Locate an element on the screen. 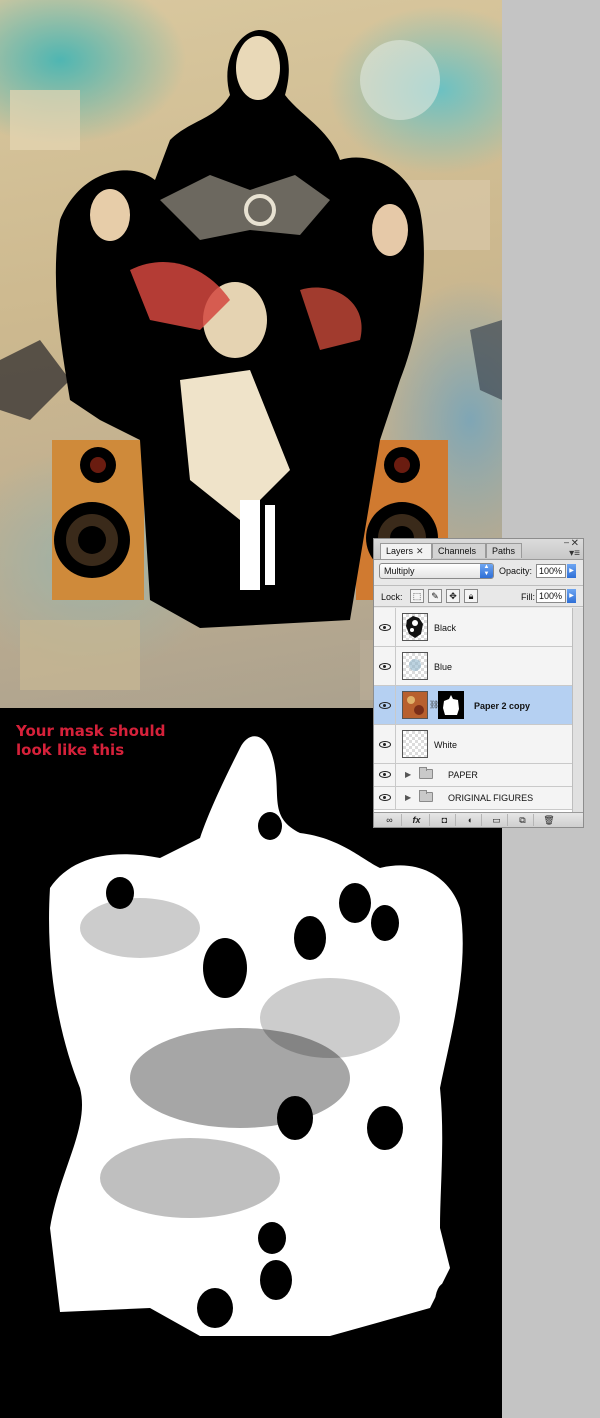  options-row: Multiply ▲ ▼ Opacity: 100% ▶ is located at coordinates (478, 572).